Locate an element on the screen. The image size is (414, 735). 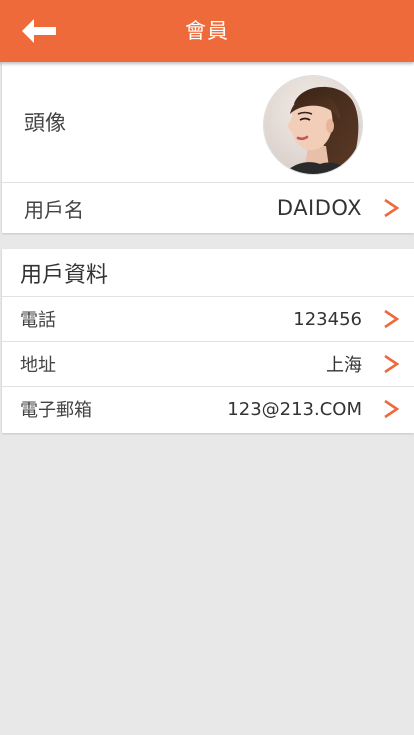
avatar-label: 頭像 is located at coordinates (45, 123).